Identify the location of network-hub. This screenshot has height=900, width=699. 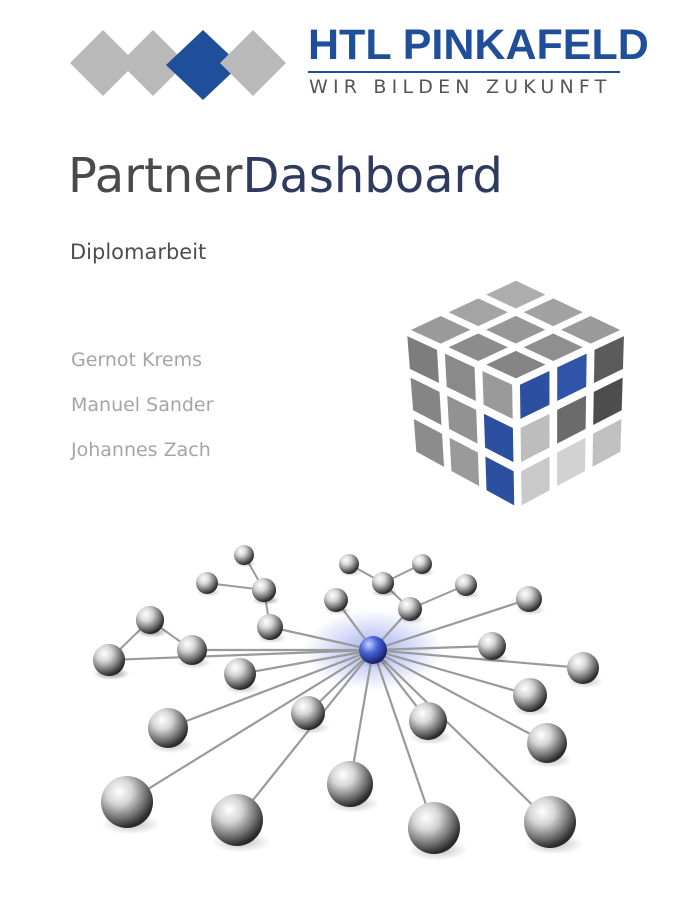
(373, 650).